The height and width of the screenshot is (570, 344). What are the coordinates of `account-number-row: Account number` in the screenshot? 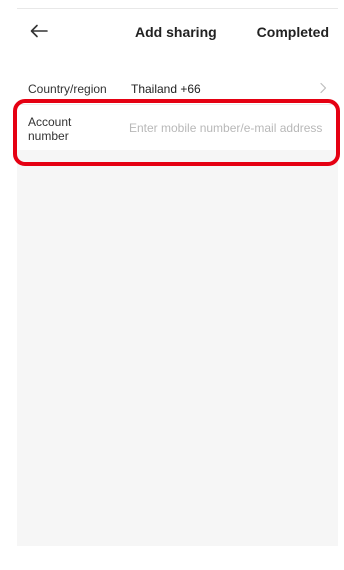 It's located at (177, 127).